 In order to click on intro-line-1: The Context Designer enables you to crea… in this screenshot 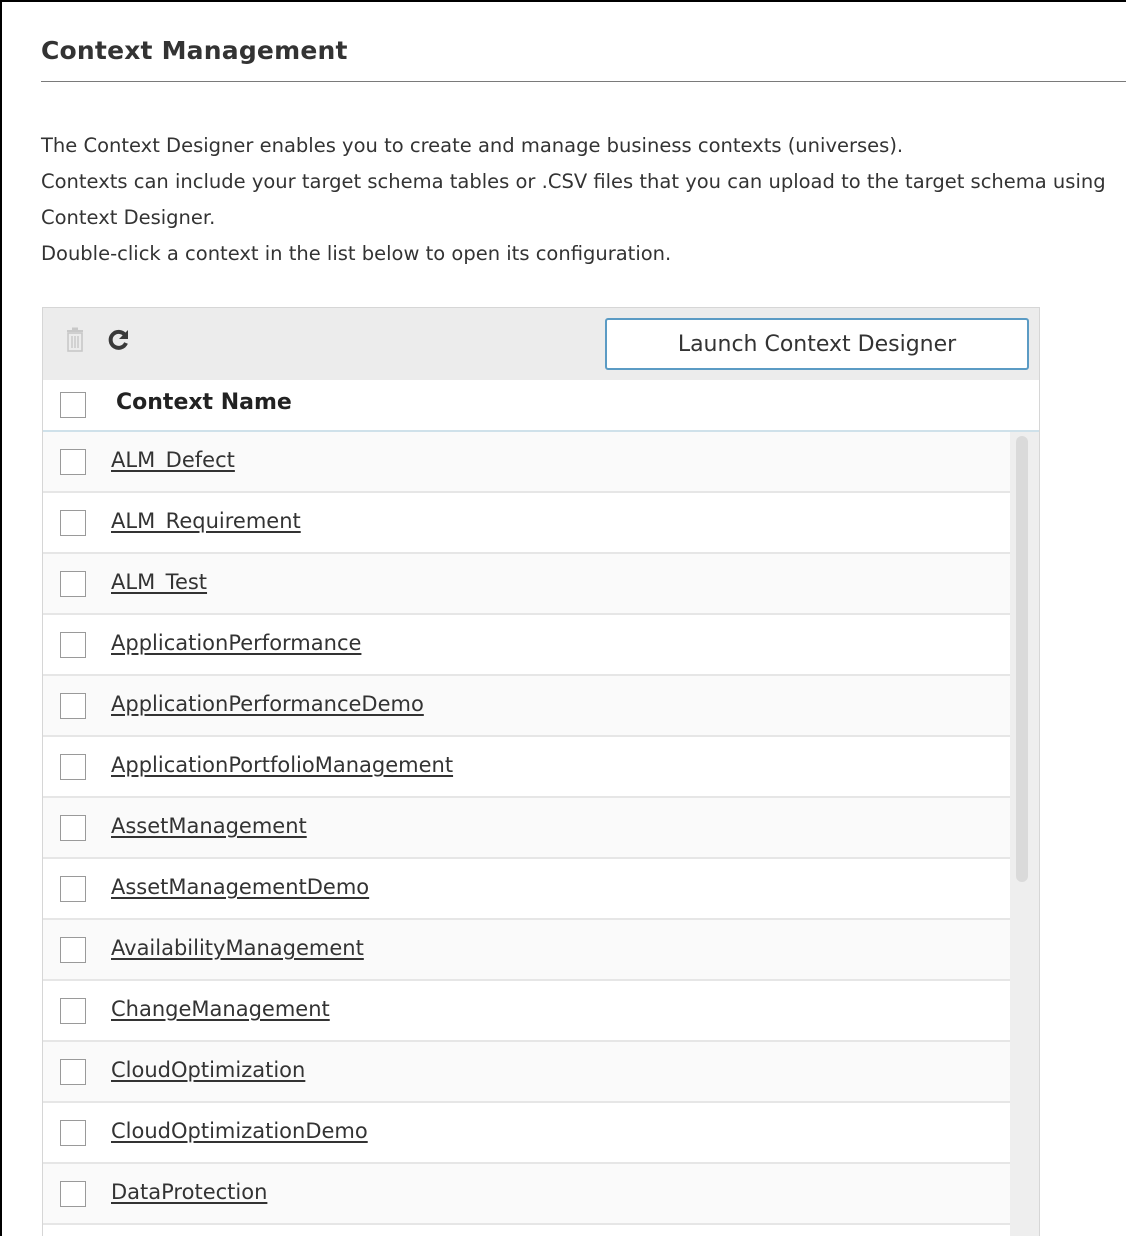, I will do `click(472, 145)`.